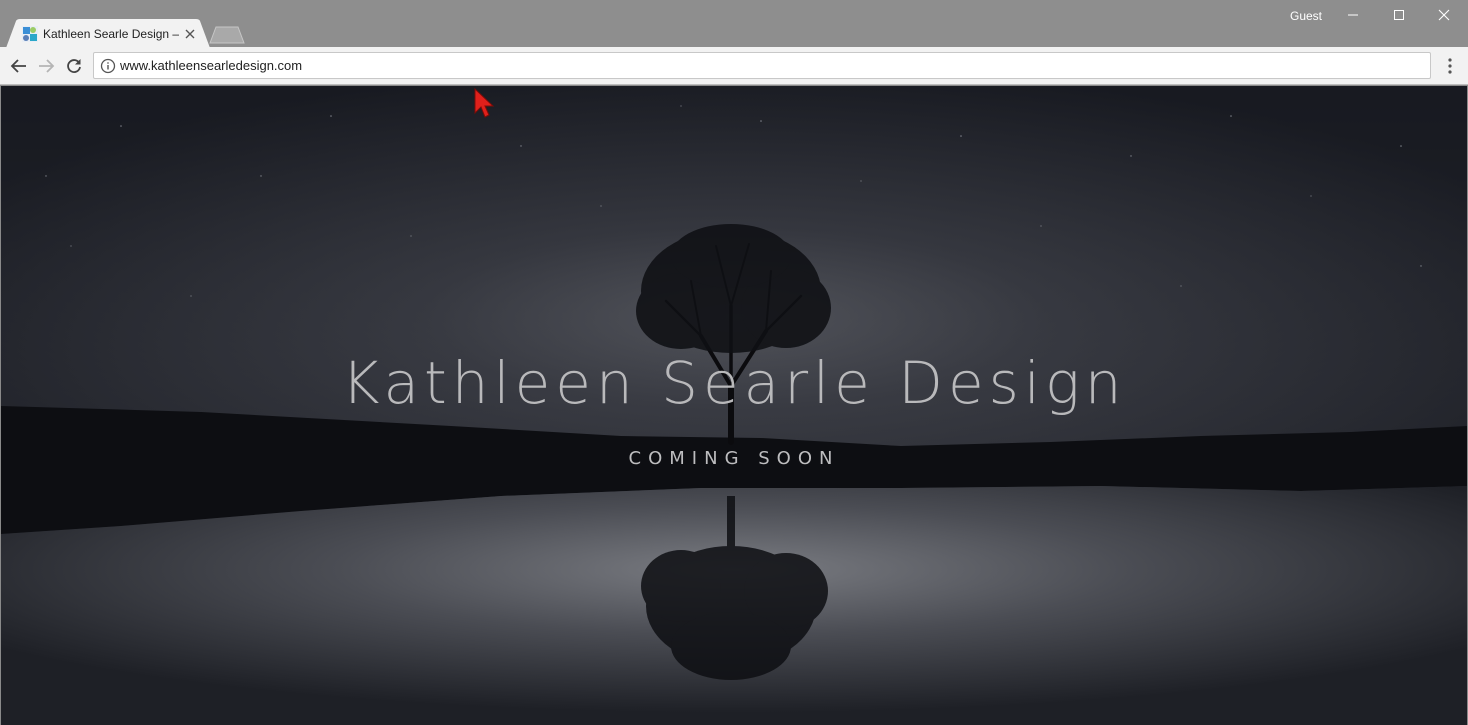 This screenshot has height=725, width=1468. What do you see at coordinates (190, 34) in the screenshot?
I see `tab-close-icon` at bounding box center [190, 34].